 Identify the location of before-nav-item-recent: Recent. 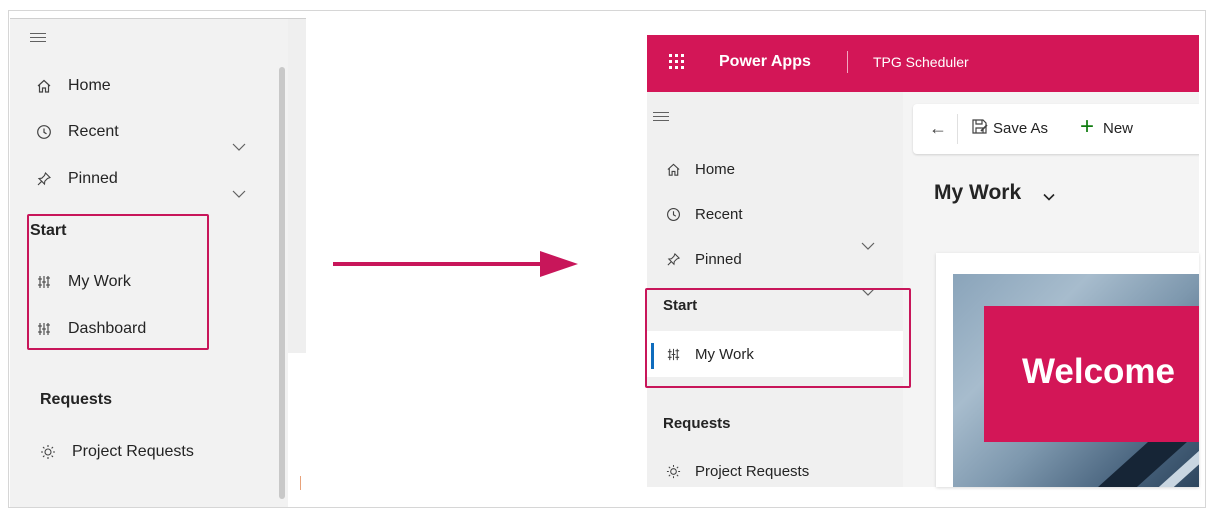
(76, 132).